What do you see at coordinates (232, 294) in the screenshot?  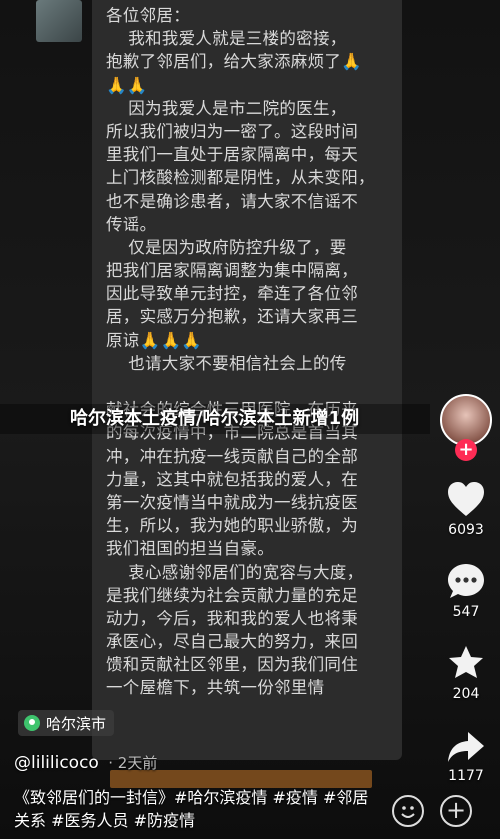 I see `letter-line: 因此导致单元封控，牵连了各位邻` at bounding box center [232, 294].